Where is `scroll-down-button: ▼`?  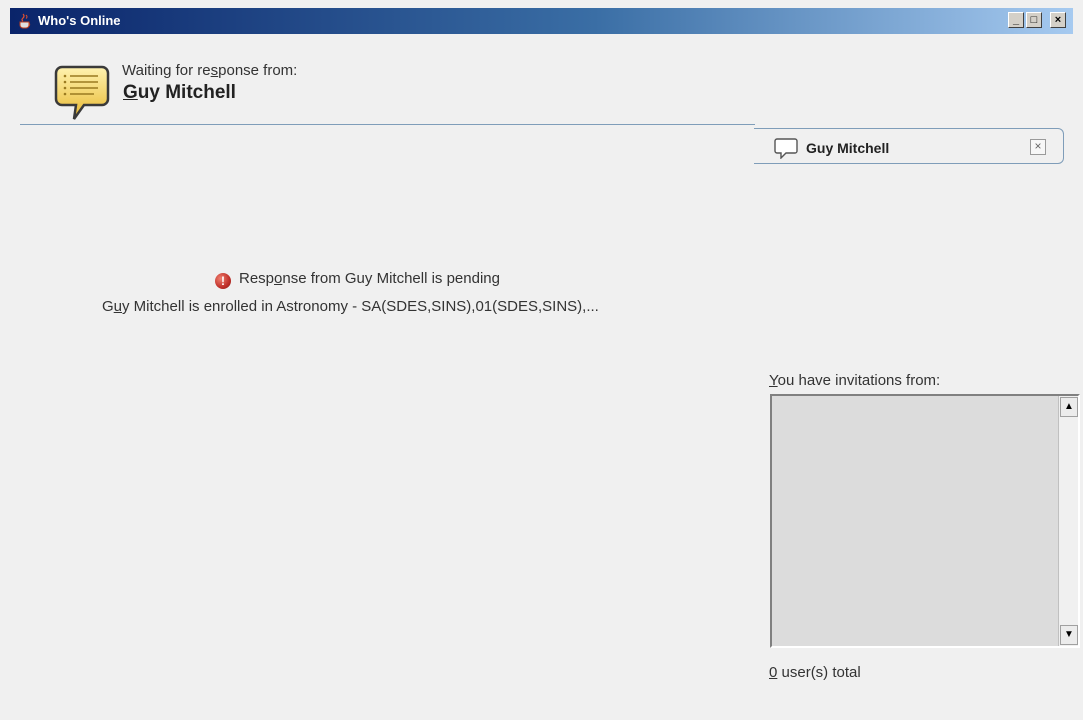 scroll-down-button: ▼ is located at coordinates (1069, 635).